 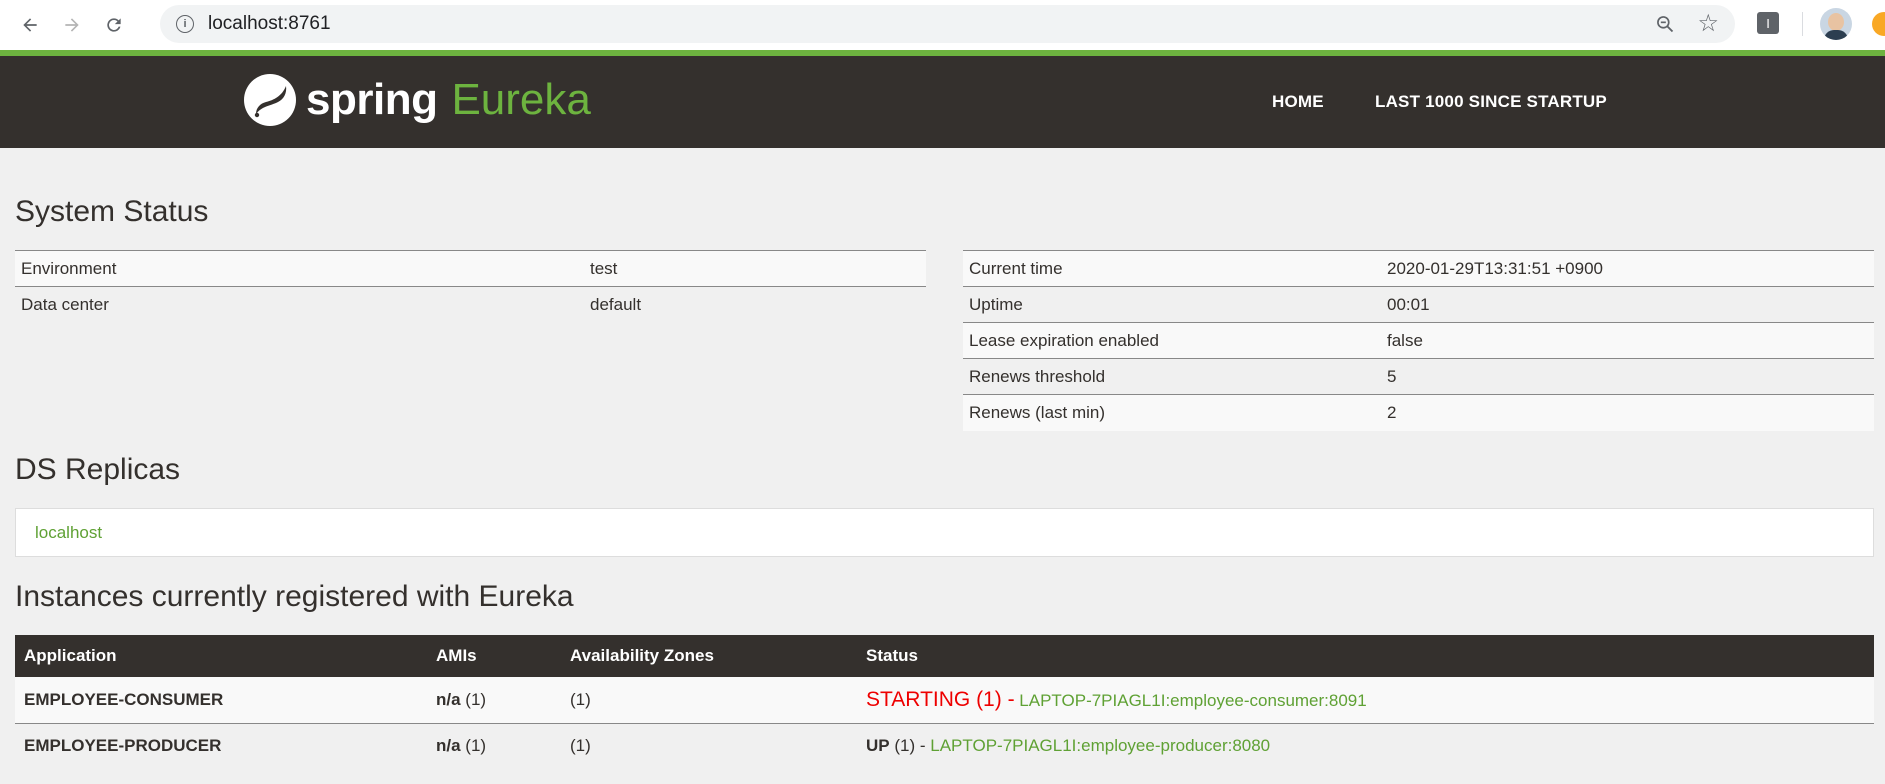 I want to click on status-value: 5, so click(x=1627, y=376).